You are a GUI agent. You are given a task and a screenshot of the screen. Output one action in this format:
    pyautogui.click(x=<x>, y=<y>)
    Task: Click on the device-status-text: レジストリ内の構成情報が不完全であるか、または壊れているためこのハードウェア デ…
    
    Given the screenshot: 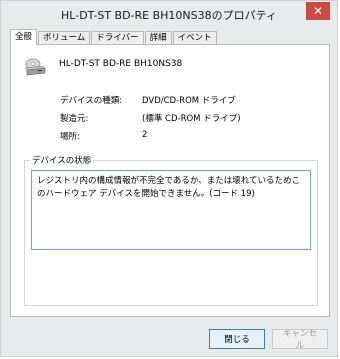 What is the action you would take?
    pyautogui.click(x=168, y=187)
    